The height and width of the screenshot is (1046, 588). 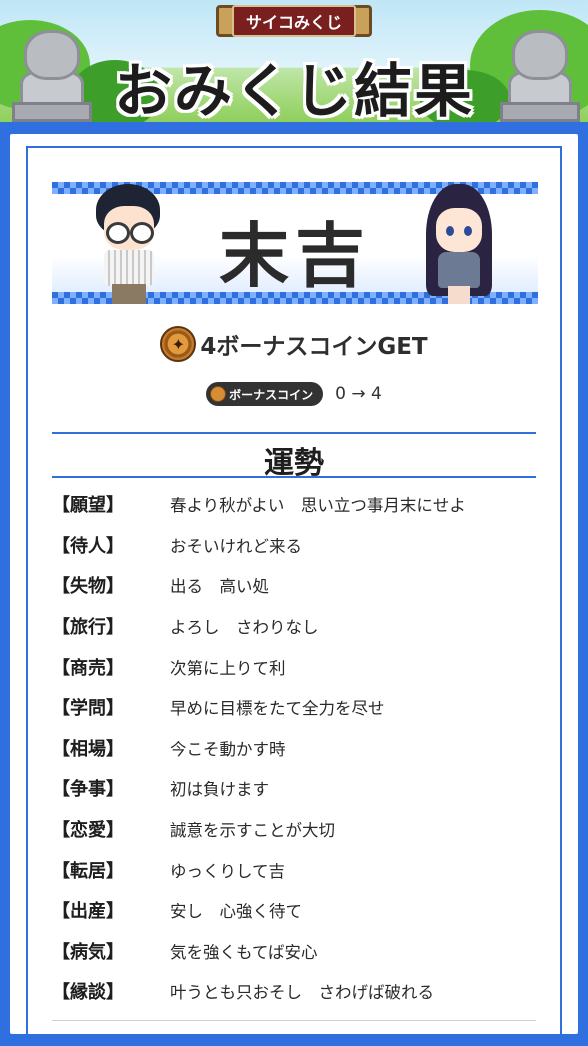 What do you see at coordinates (88, 790) in the screenshot?
I see `fortune-label: 【争事】` at bounding box center [88, 790].